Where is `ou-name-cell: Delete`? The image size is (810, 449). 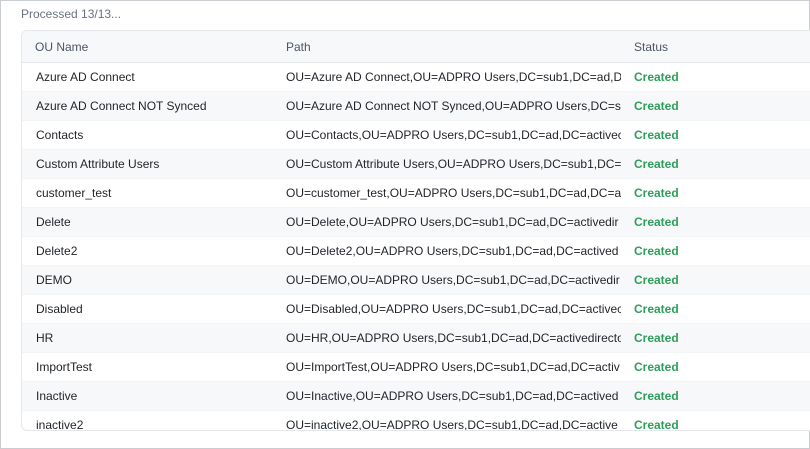 ou-name-cell: Delete is located at coordinates (53, 222).